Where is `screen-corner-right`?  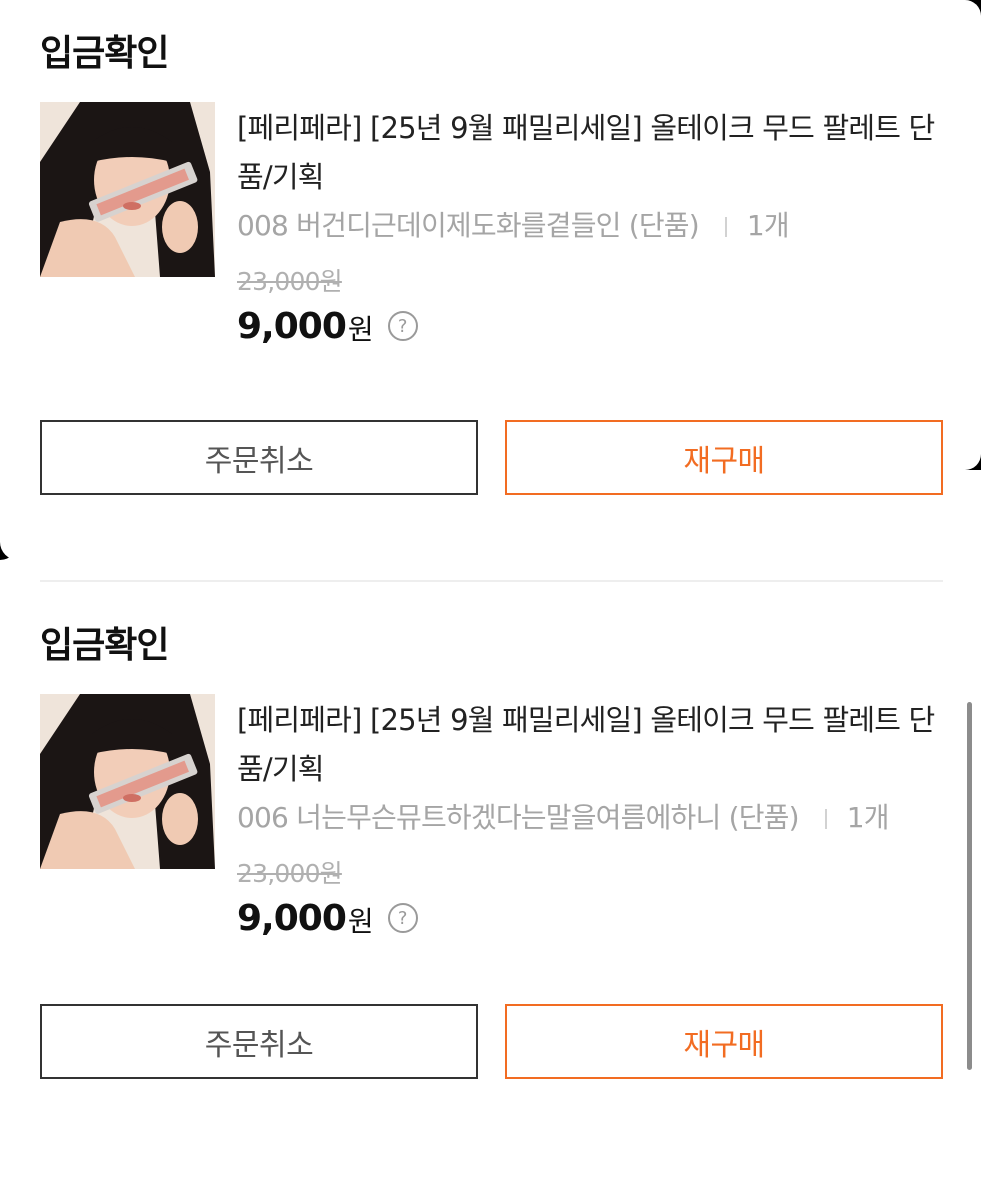 screen-corner-right is located at coordinates (973, 235).